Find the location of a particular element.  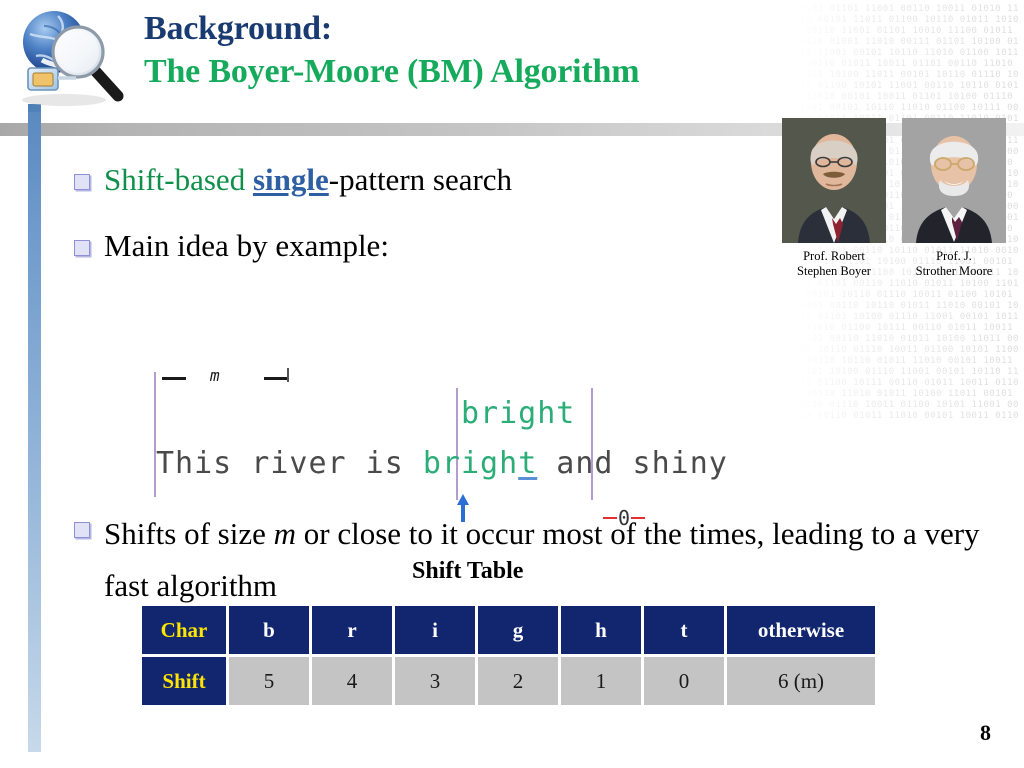

photo-caption: Prof. Robert Stephen Boyer is located at coordinates (834, 263).